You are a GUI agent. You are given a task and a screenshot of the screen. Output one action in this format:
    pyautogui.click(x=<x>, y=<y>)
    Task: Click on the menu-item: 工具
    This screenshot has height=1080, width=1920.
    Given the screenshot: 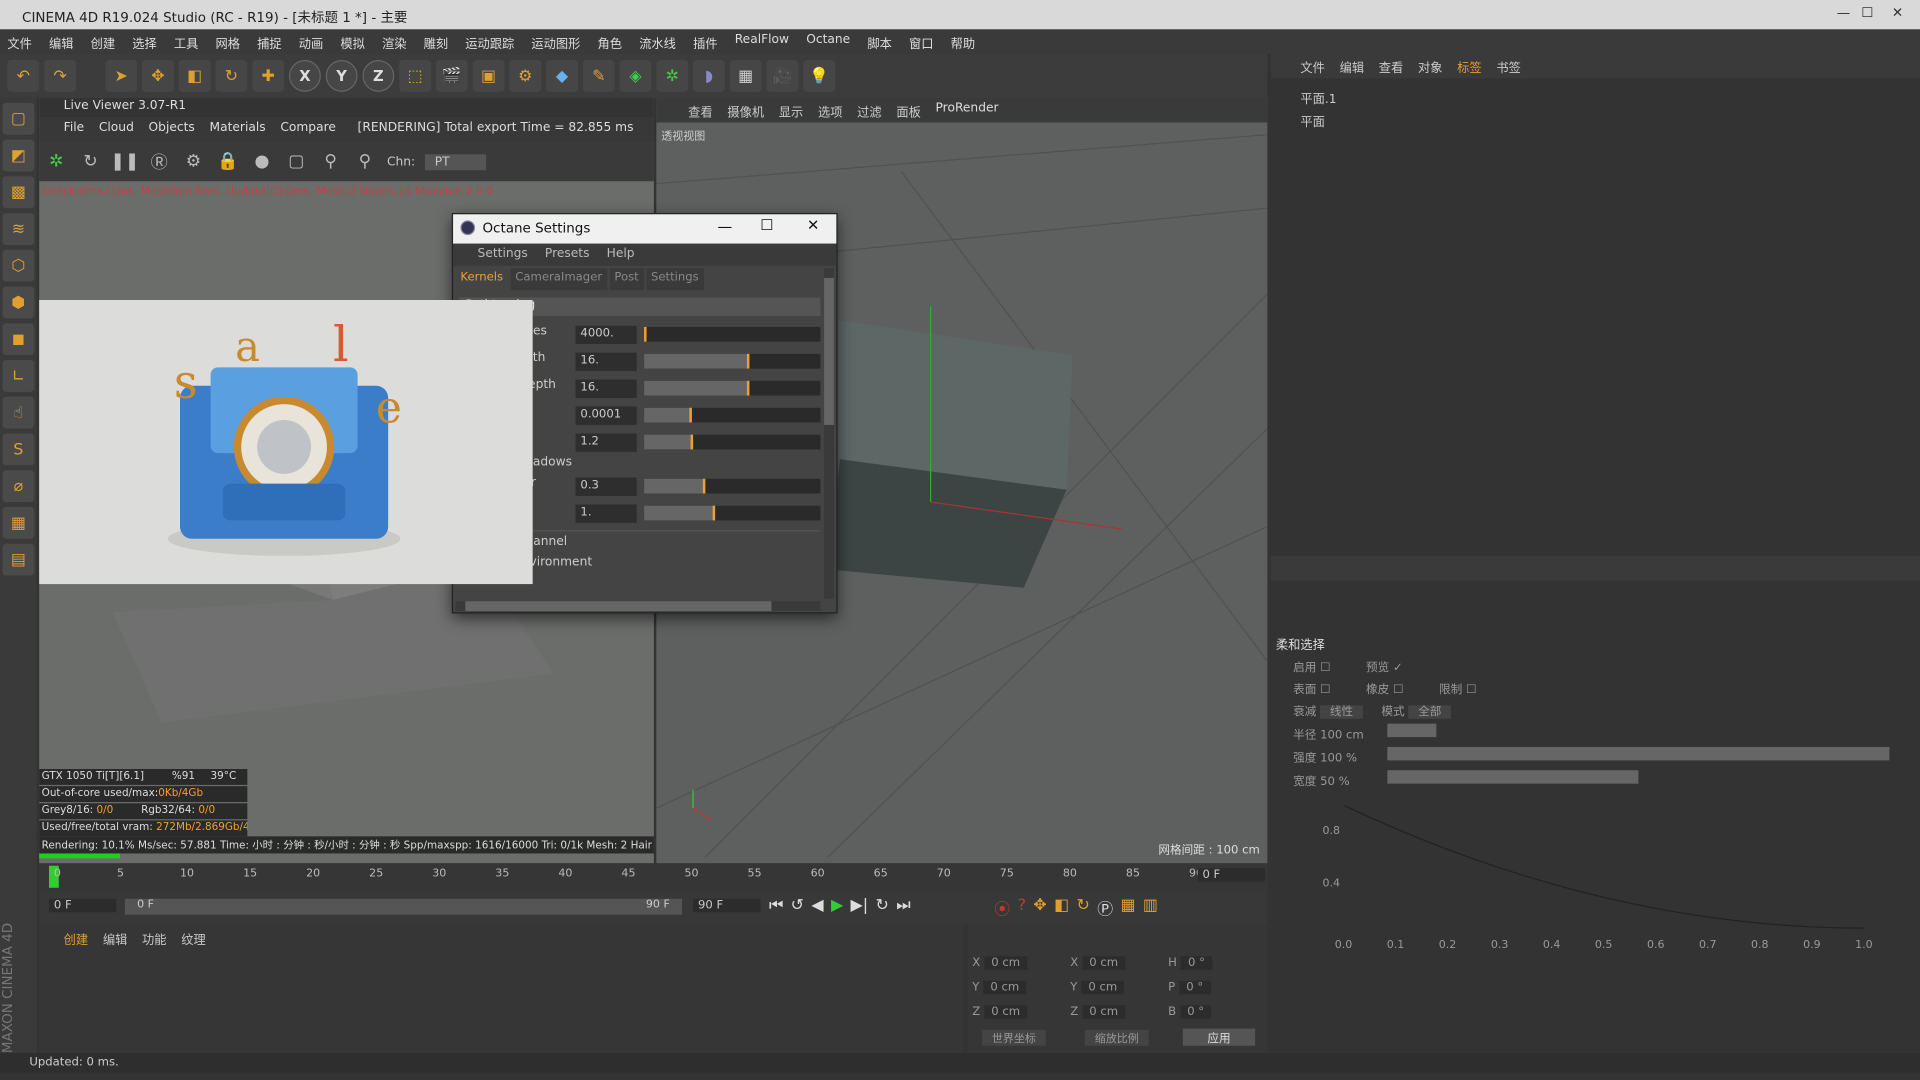 What is the action you would take?
    pyautogui.click(x=186, y=43)
    